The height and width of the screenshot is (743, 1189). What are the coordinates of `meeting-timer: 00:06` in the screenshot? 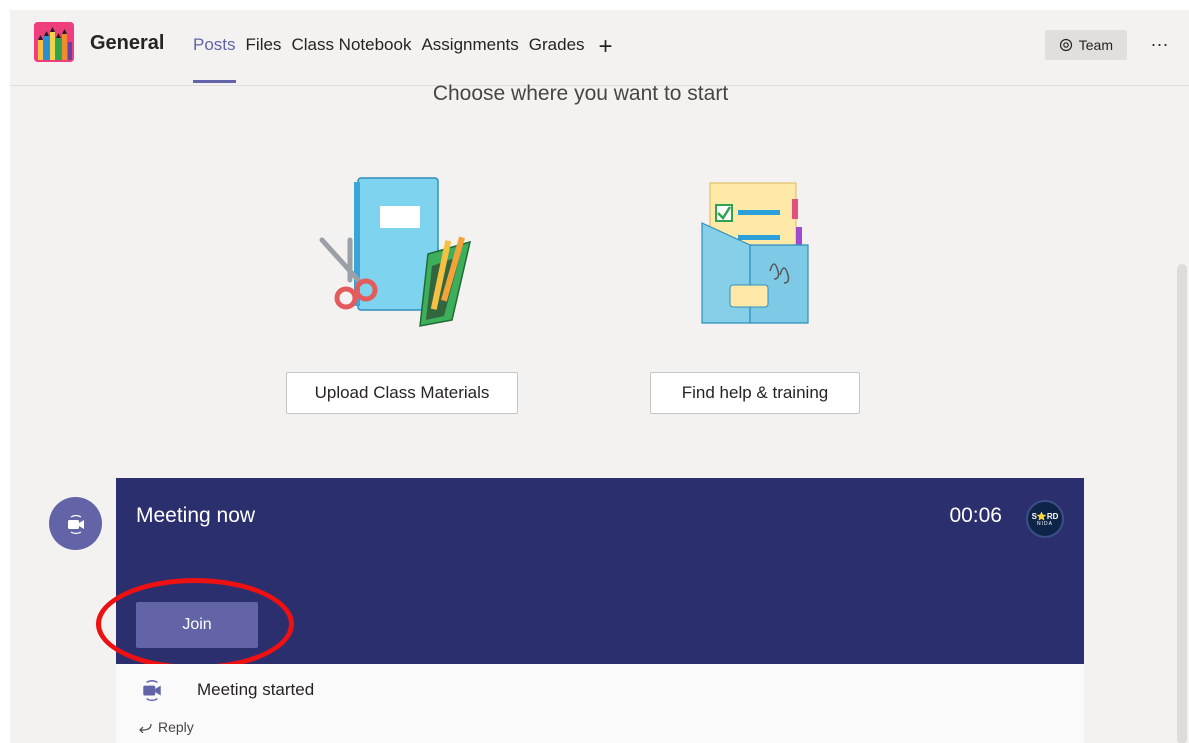 It's located at (975, 515).